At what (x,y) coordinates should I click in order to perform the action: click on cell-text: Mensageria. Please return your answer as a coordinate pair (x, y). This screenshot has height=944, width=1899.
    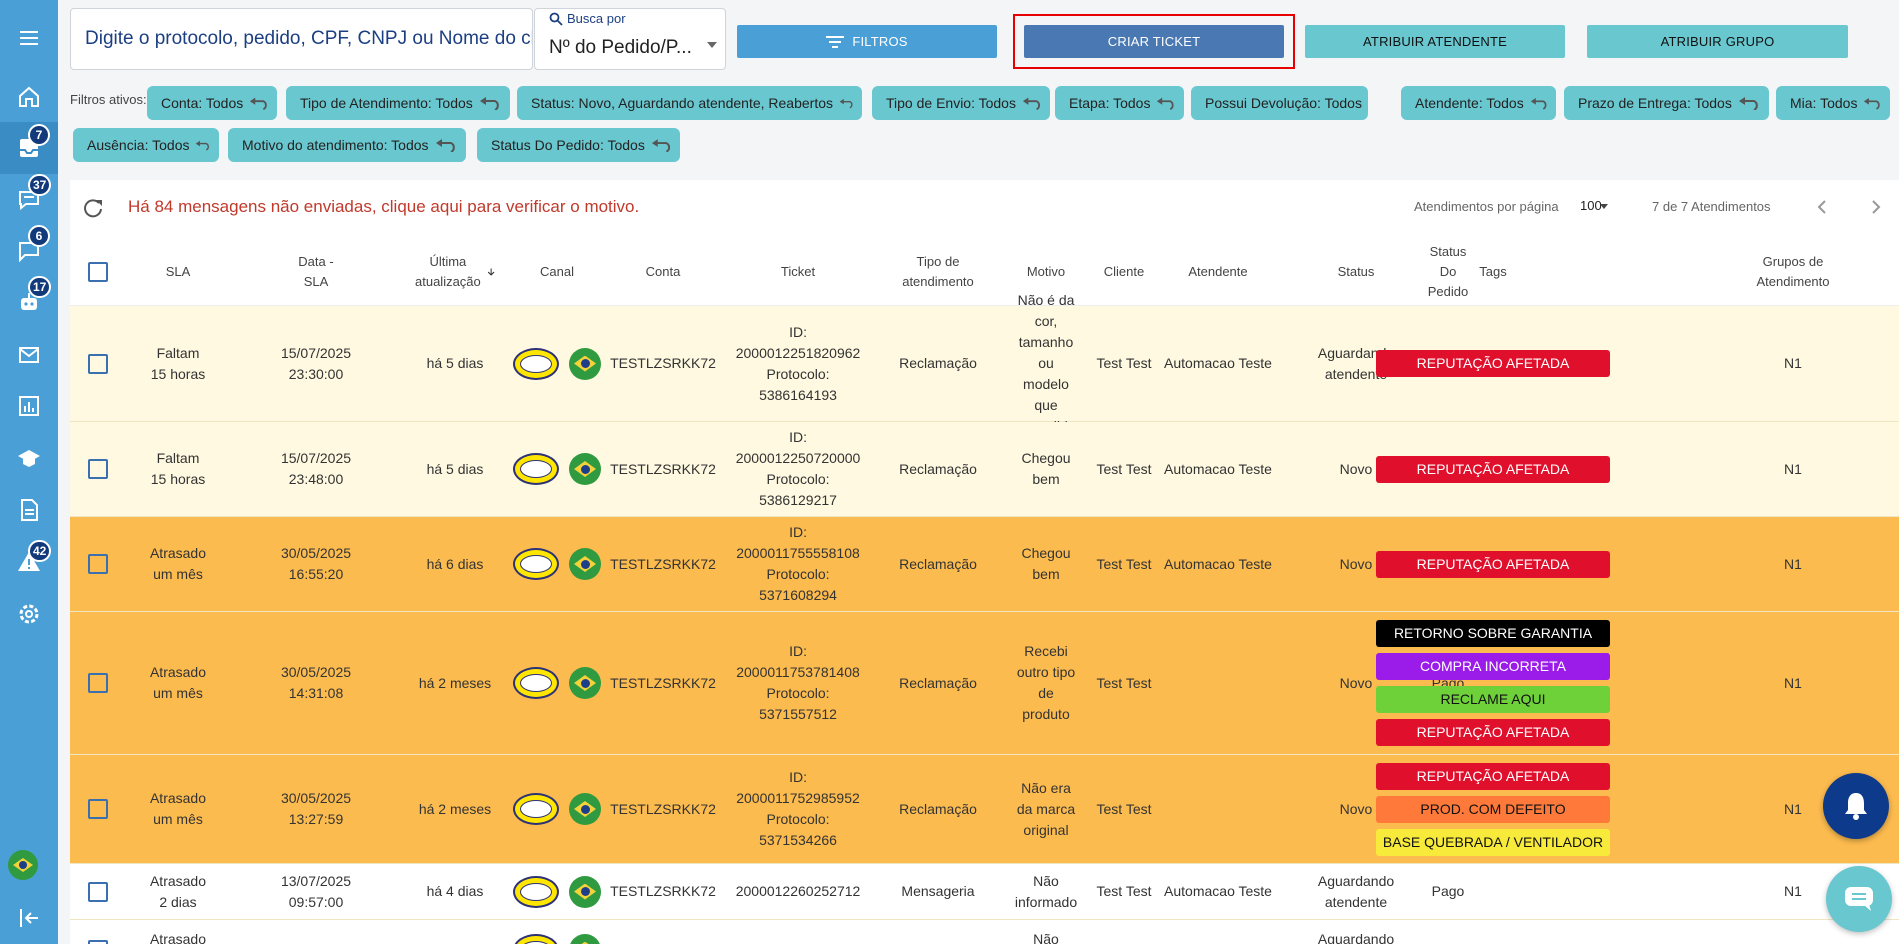
    Looking at the image, I should click on (938, 891).